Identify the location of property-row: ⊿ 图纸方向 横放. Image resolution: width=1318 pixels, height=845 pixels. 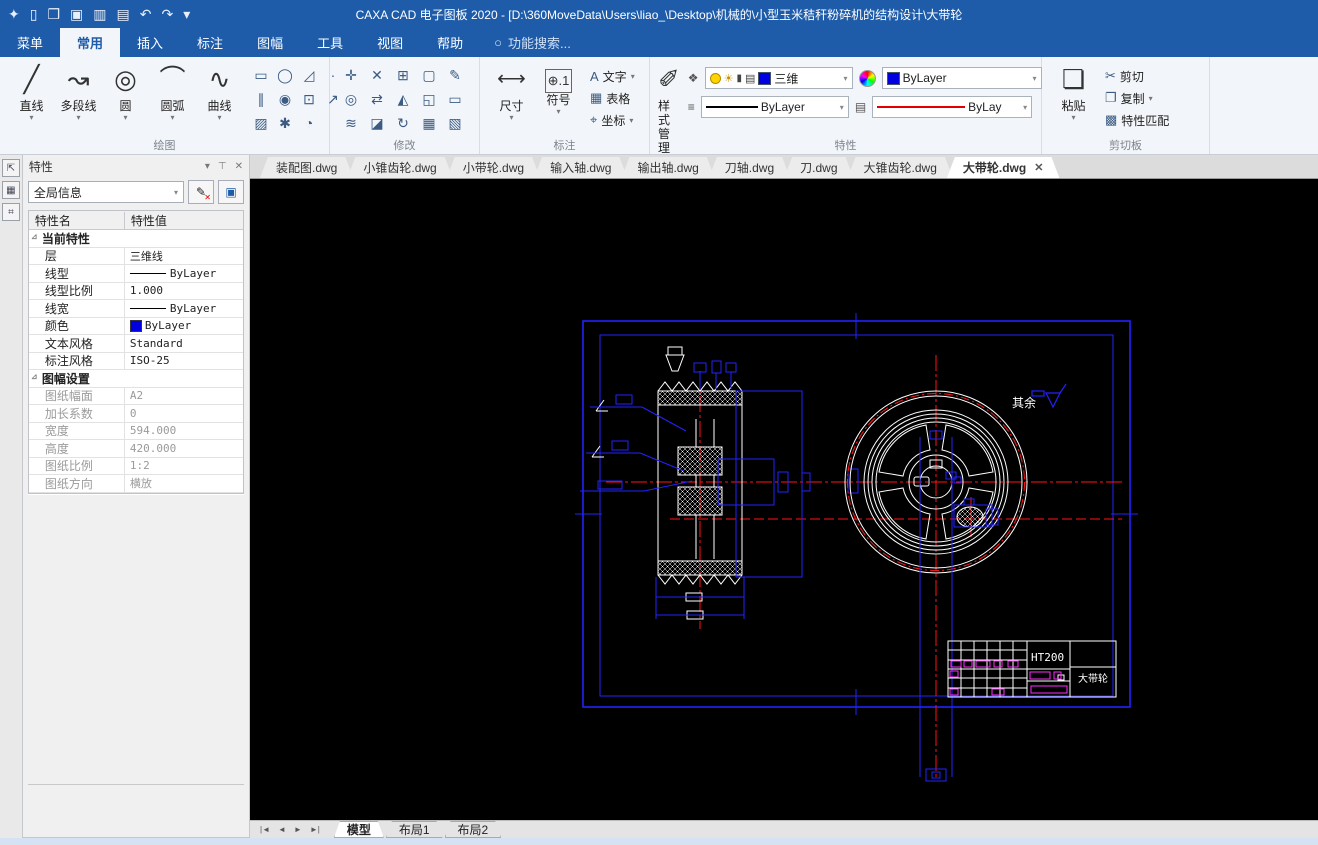
(135, 483).